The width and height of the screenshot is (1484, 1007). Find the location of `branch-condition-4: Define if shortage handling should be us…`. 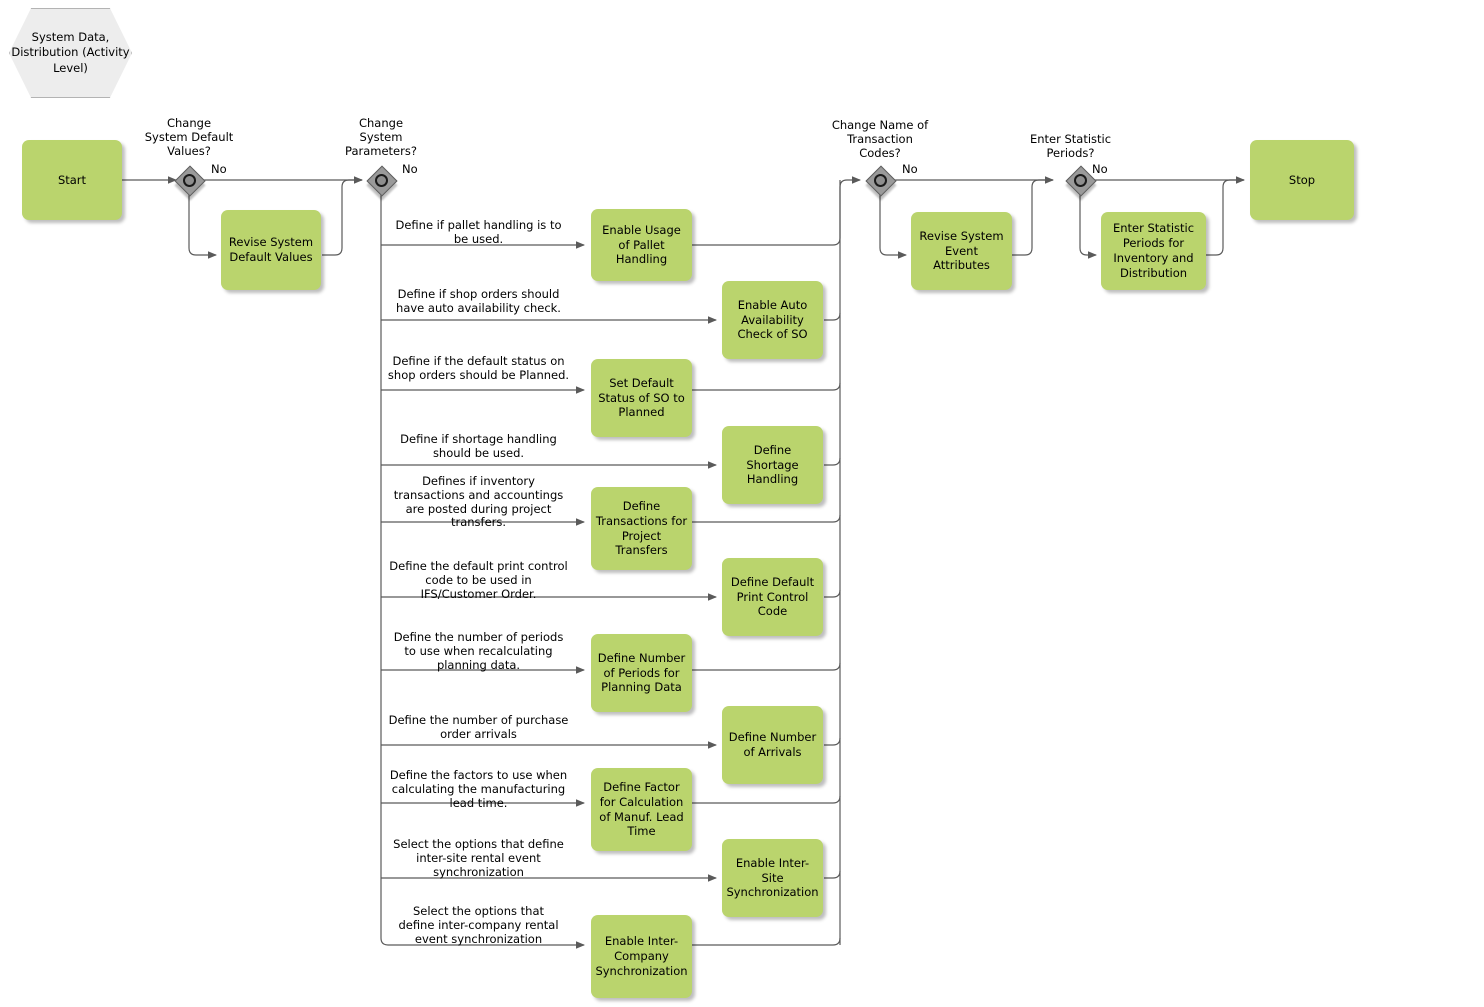

branch-condition-4: Define if shortage handling should be us… is located at coordinates (478, 446).